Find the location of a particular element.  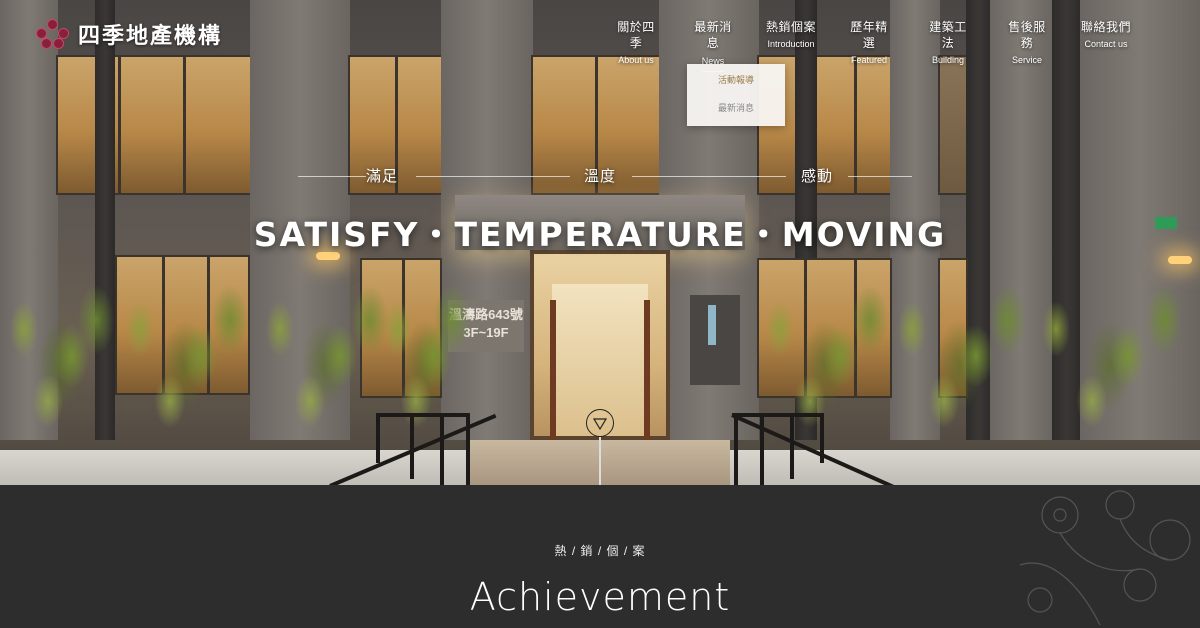

triangle-down-icon is located at coordinates (600, 424).